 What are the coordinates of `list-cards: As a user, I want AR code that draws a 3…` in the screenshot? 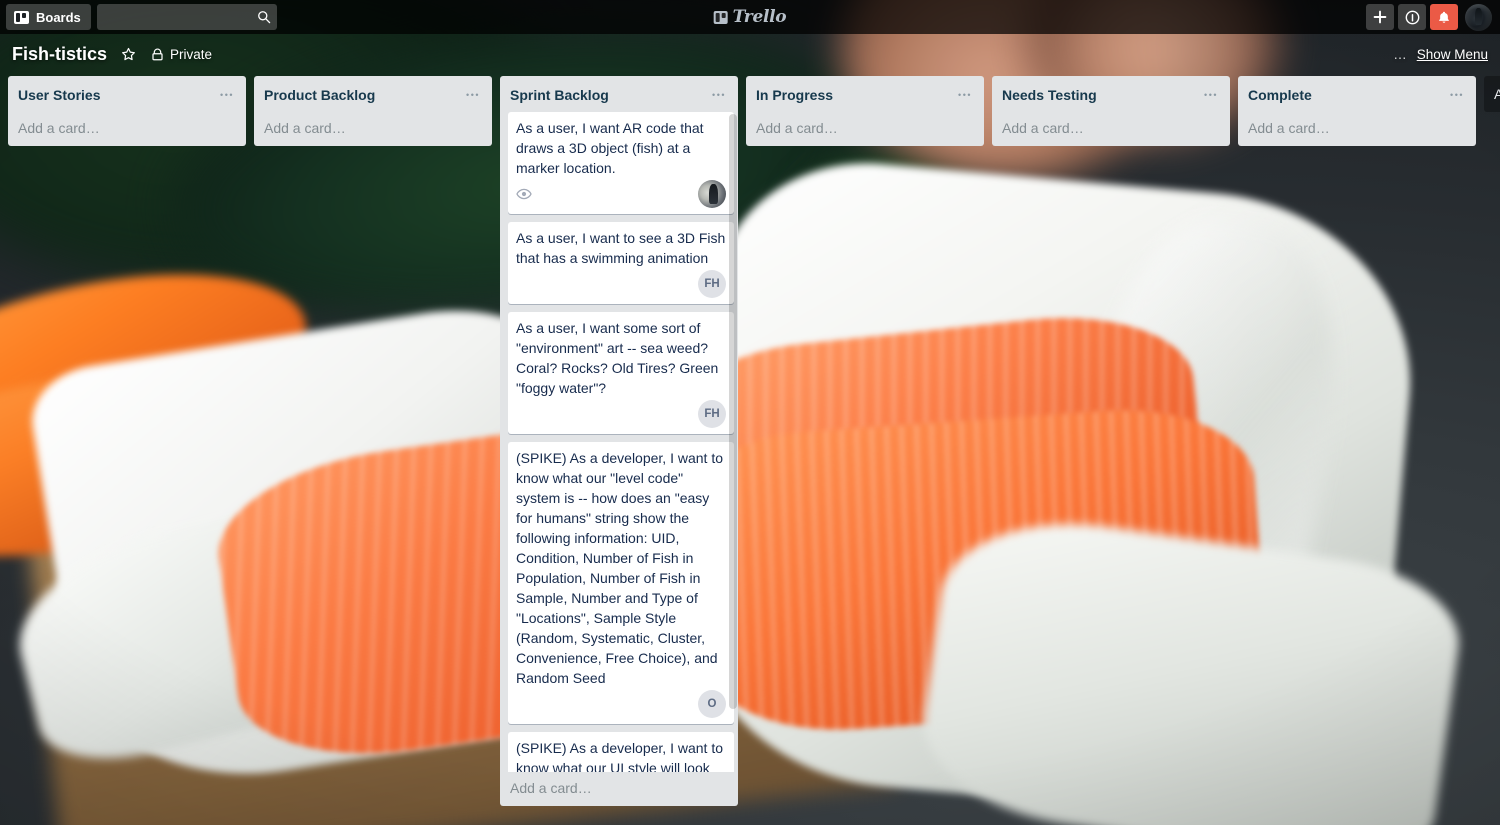 It's located at (619, 442).